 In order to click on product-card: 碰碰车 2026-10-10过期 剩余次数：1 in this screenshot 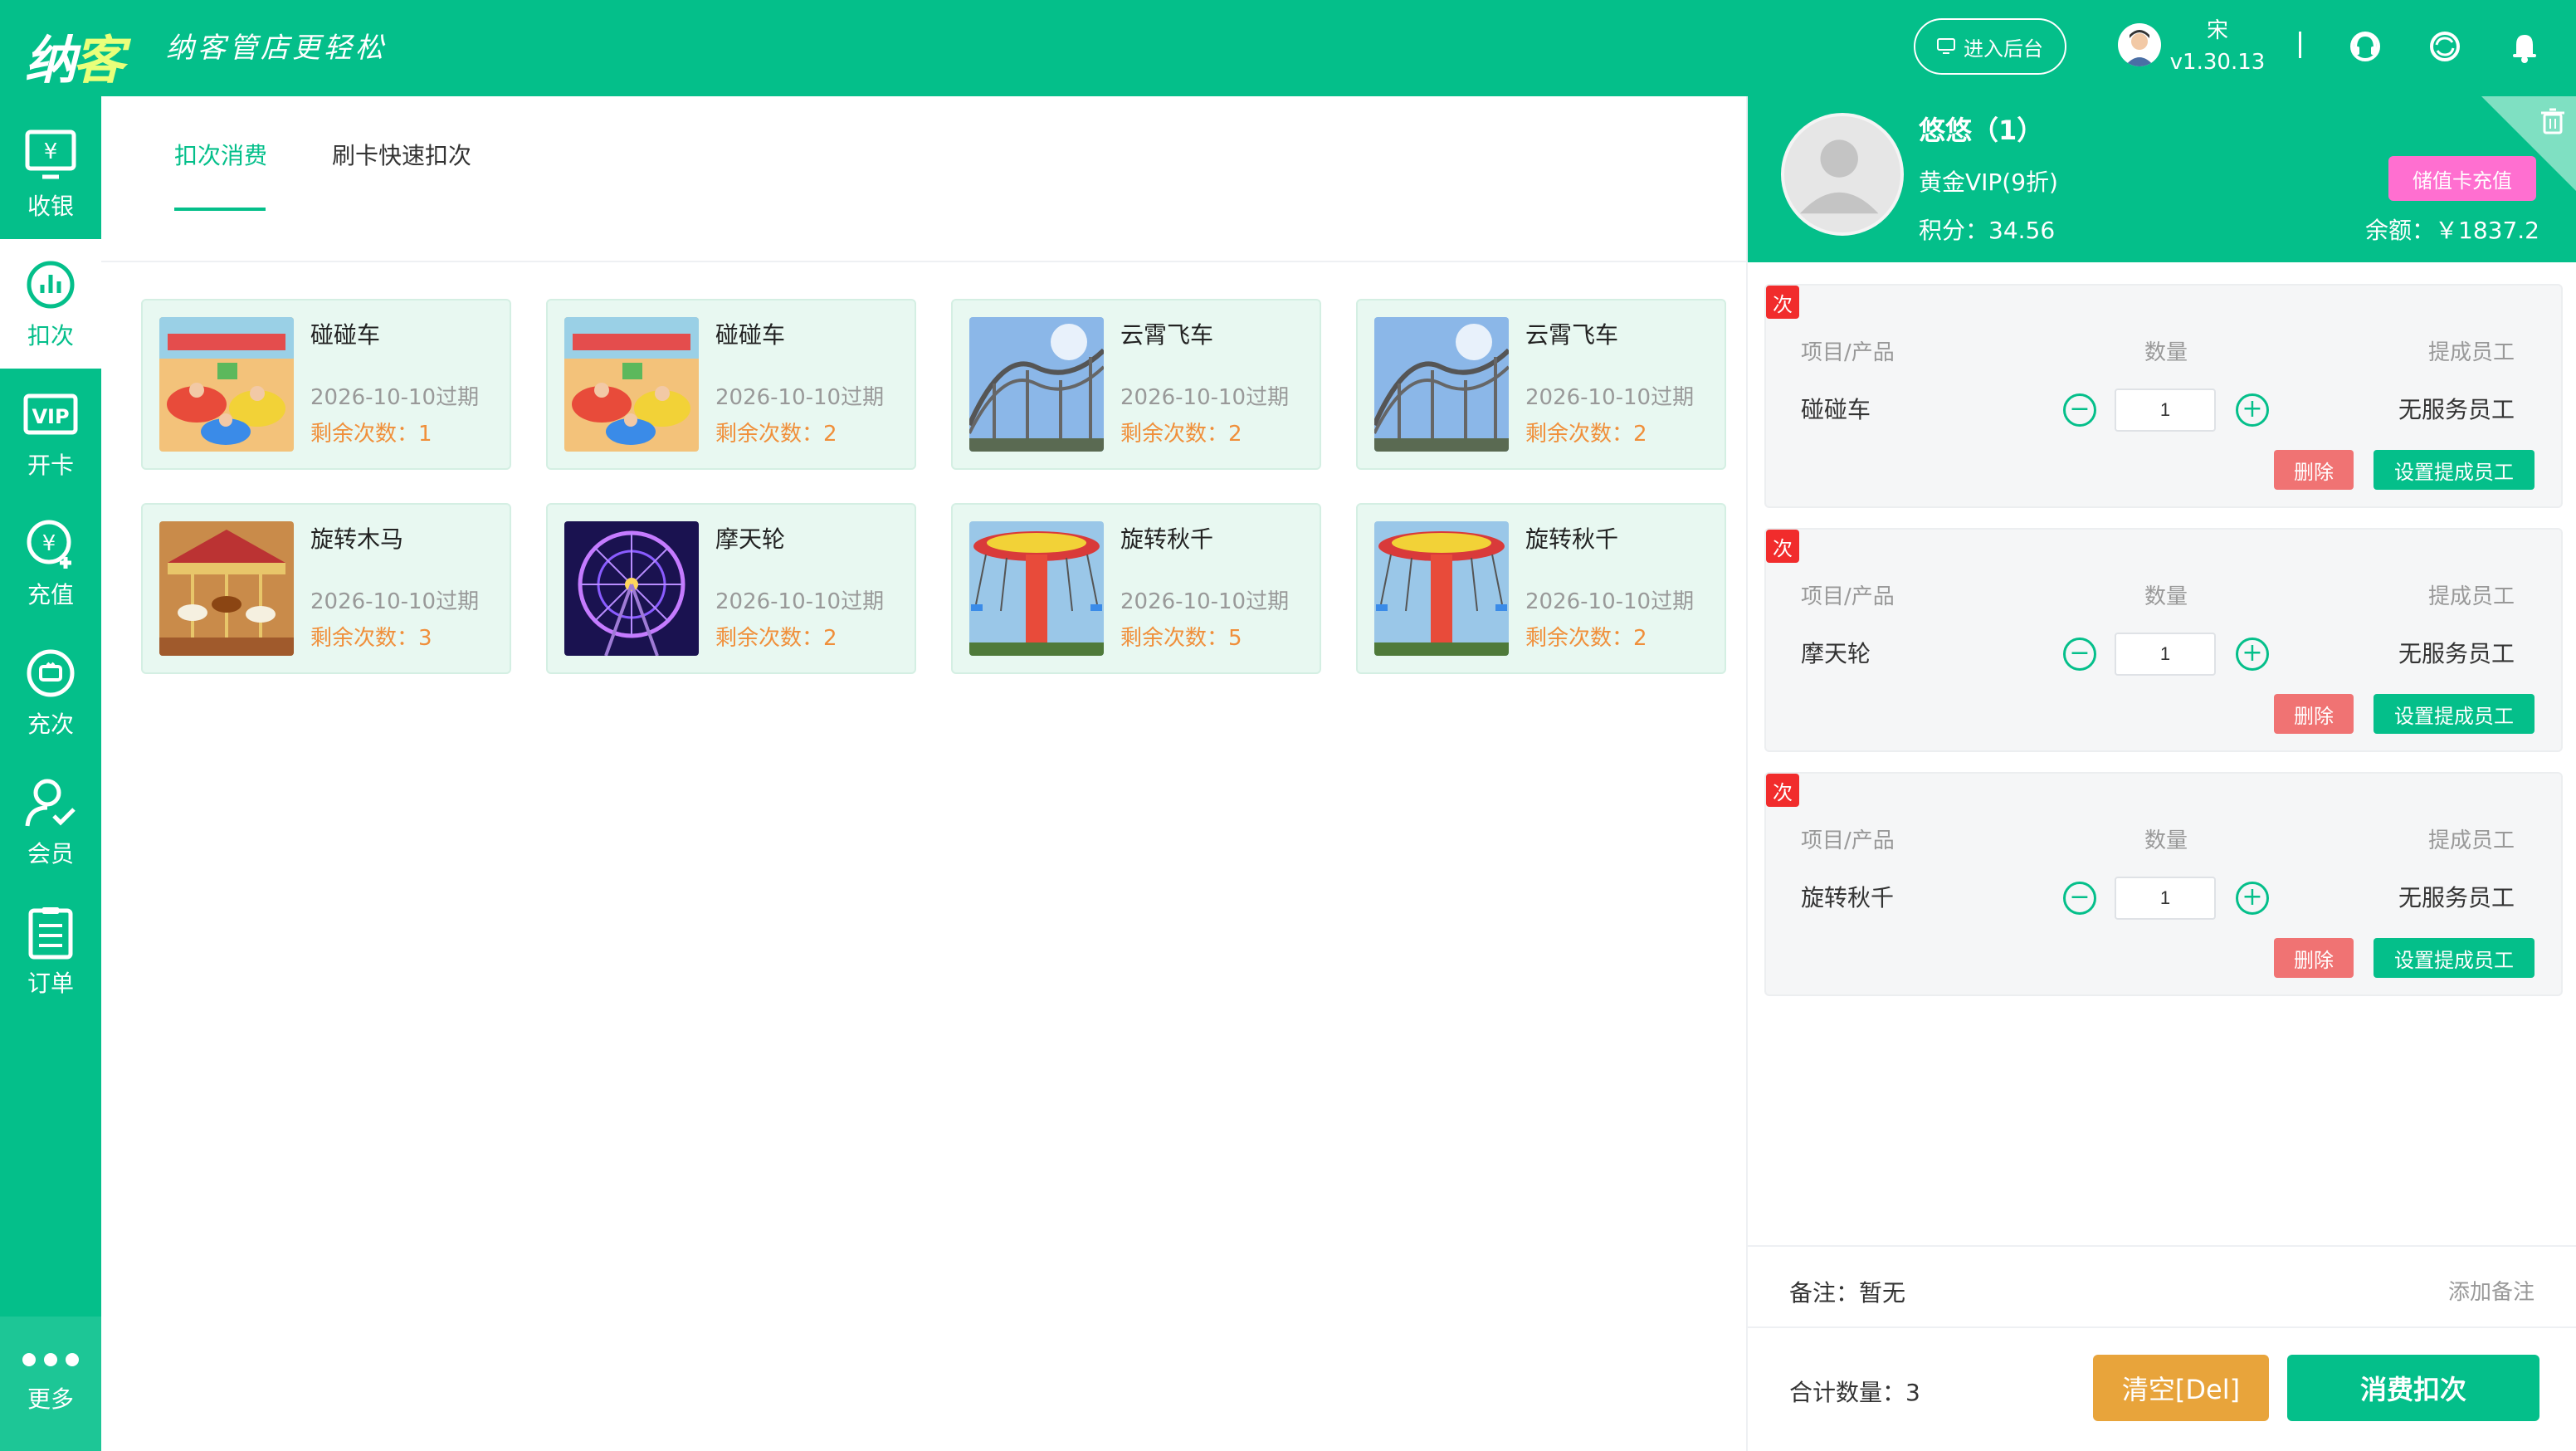, I will do `click(326, 384)`.